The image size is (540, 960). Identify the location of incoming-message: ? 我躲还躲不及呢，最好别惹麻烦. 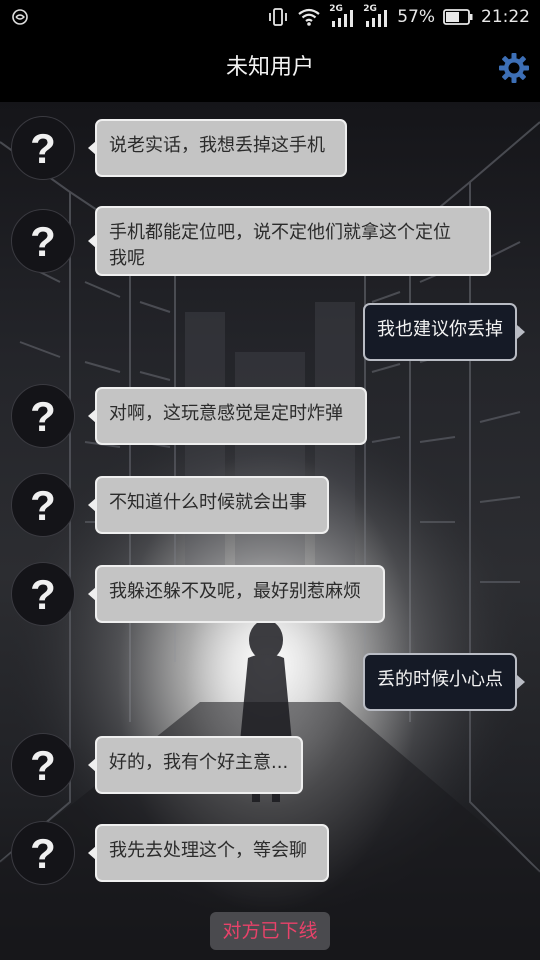
(270, 594).